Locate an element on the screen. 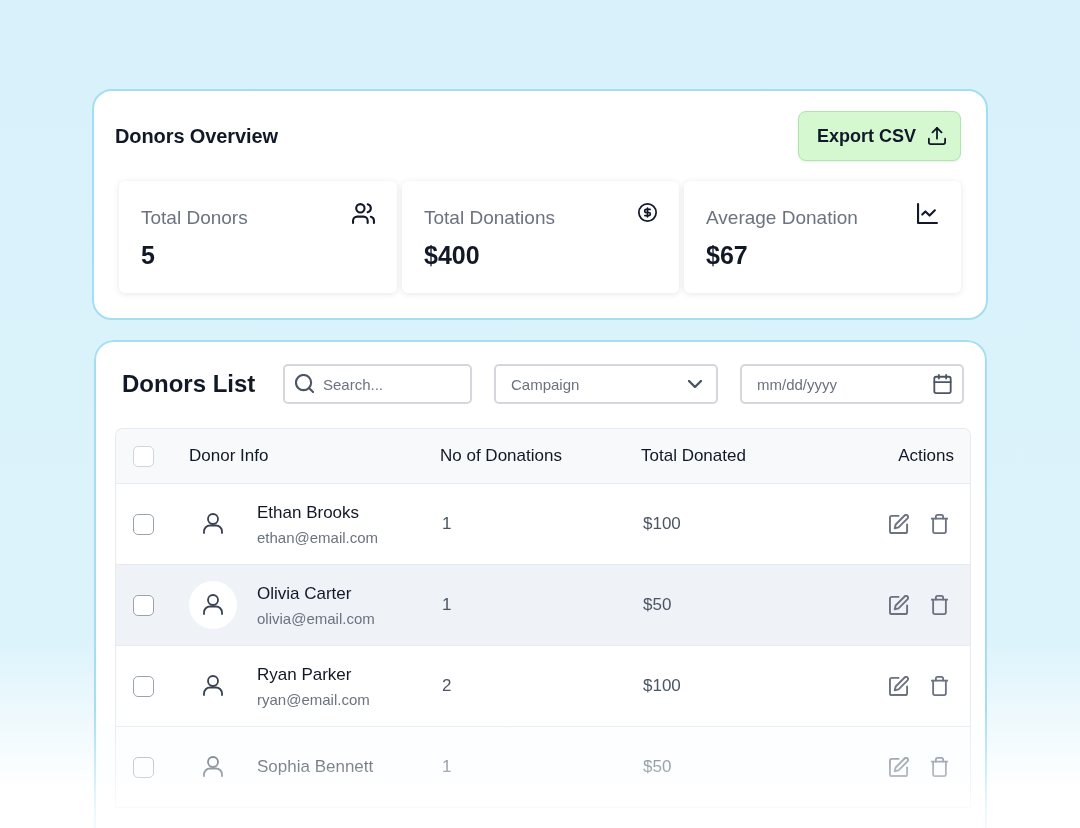  donations-count: 2 is located at coordinates (447, 686).